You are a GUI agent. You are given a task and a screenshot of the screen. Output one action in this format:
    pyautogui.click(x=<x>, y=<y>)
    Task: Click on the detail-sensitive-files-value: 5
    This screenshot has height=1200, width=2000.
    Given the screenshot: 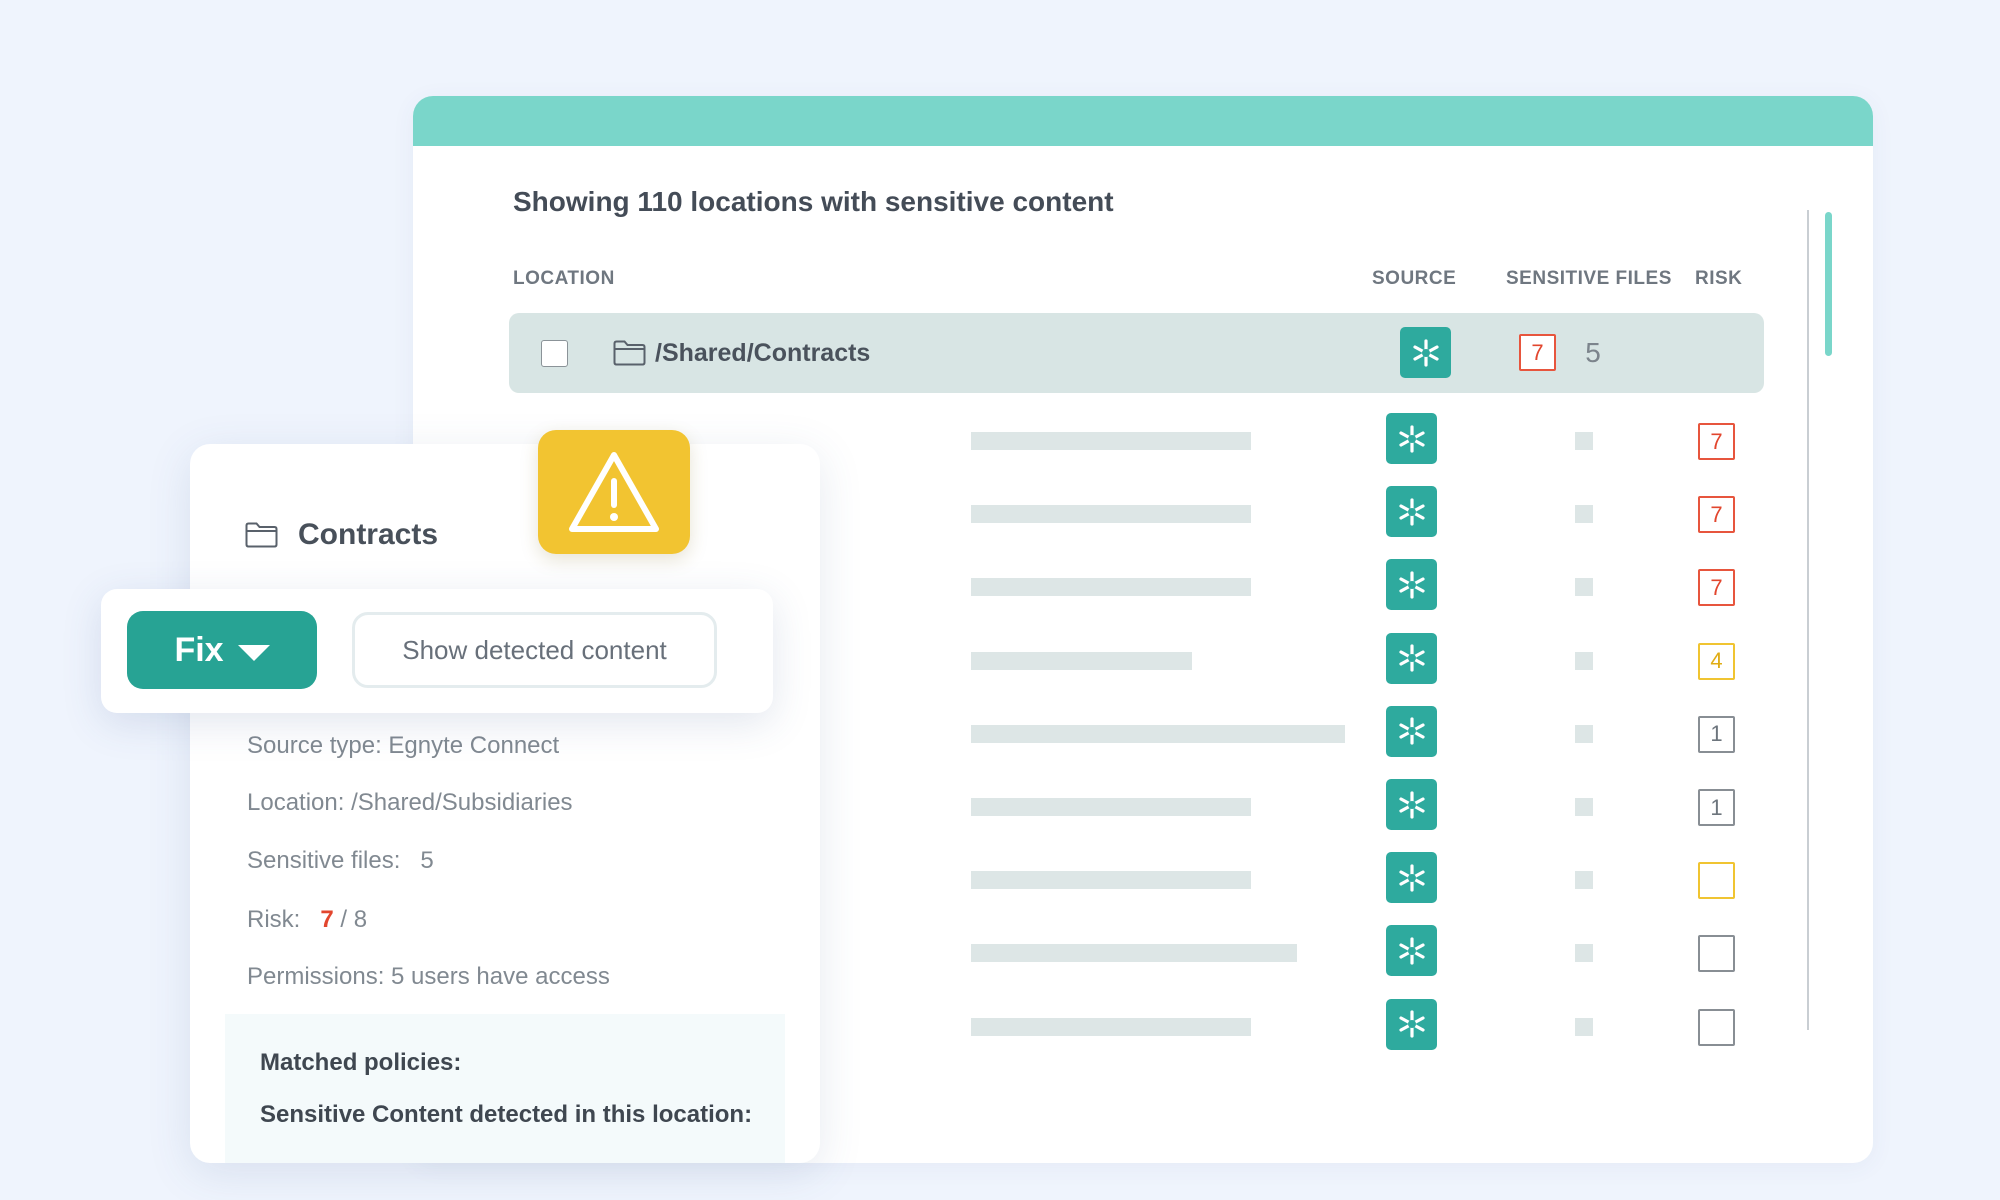 What is the action you would take?
    pyautogui.click(x=427, y=860)
    